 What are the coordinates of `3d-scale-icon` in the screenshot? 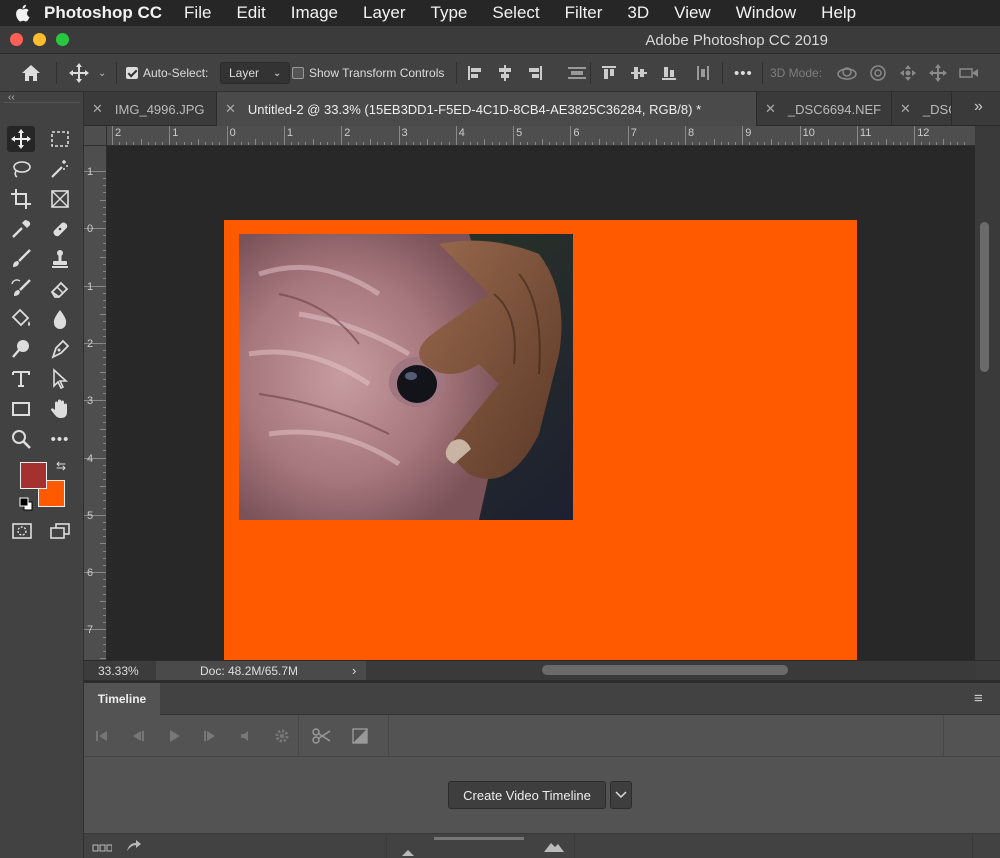 It's located at (969, 73).